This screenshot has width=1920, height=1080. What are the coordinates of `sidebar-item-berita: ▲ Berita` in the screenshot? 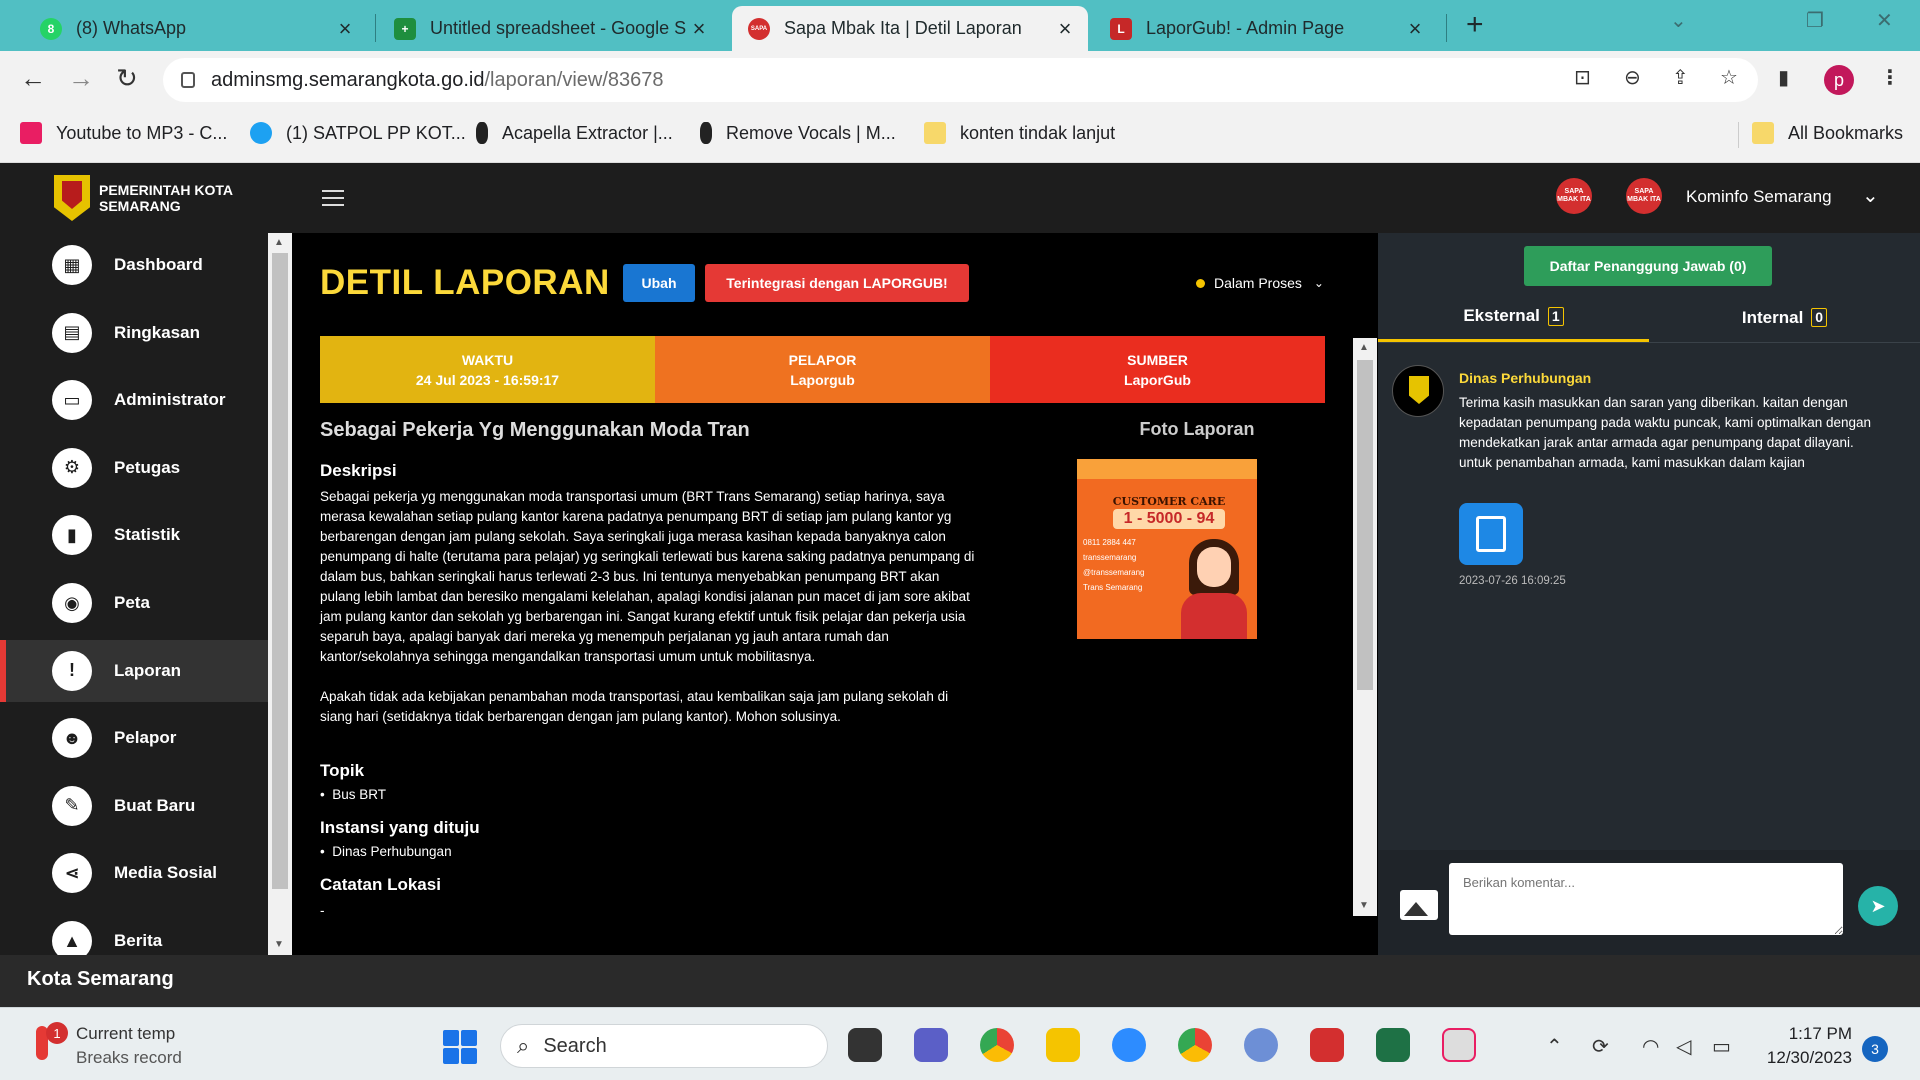 It's located at (134, 932).